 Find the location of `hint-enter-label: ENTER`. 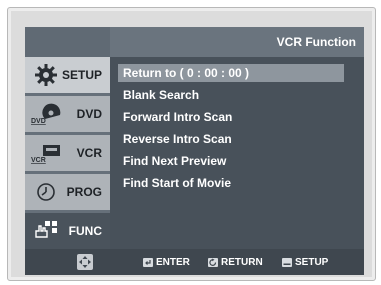

hint-enter-label: ENTER is located at coordinates (173, 262).